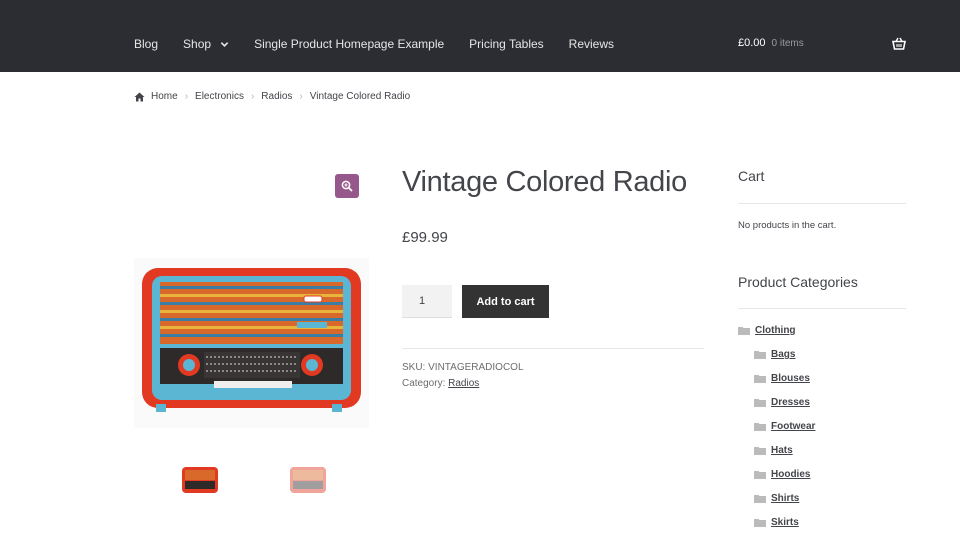  I want to click on nav-label: Blog, so click(146, 44).